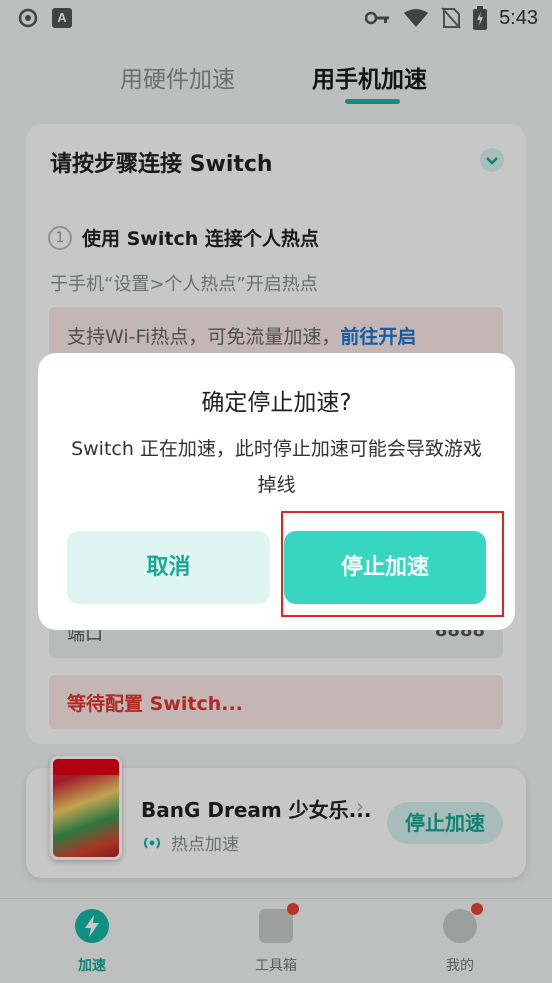 The image size is (552, 983). Describe the element at coordinates (276, 467) in the screenshot. I see `dialog-message: Switch 正在加速，此时停止加速可能会导致游戏掉线` at that location.